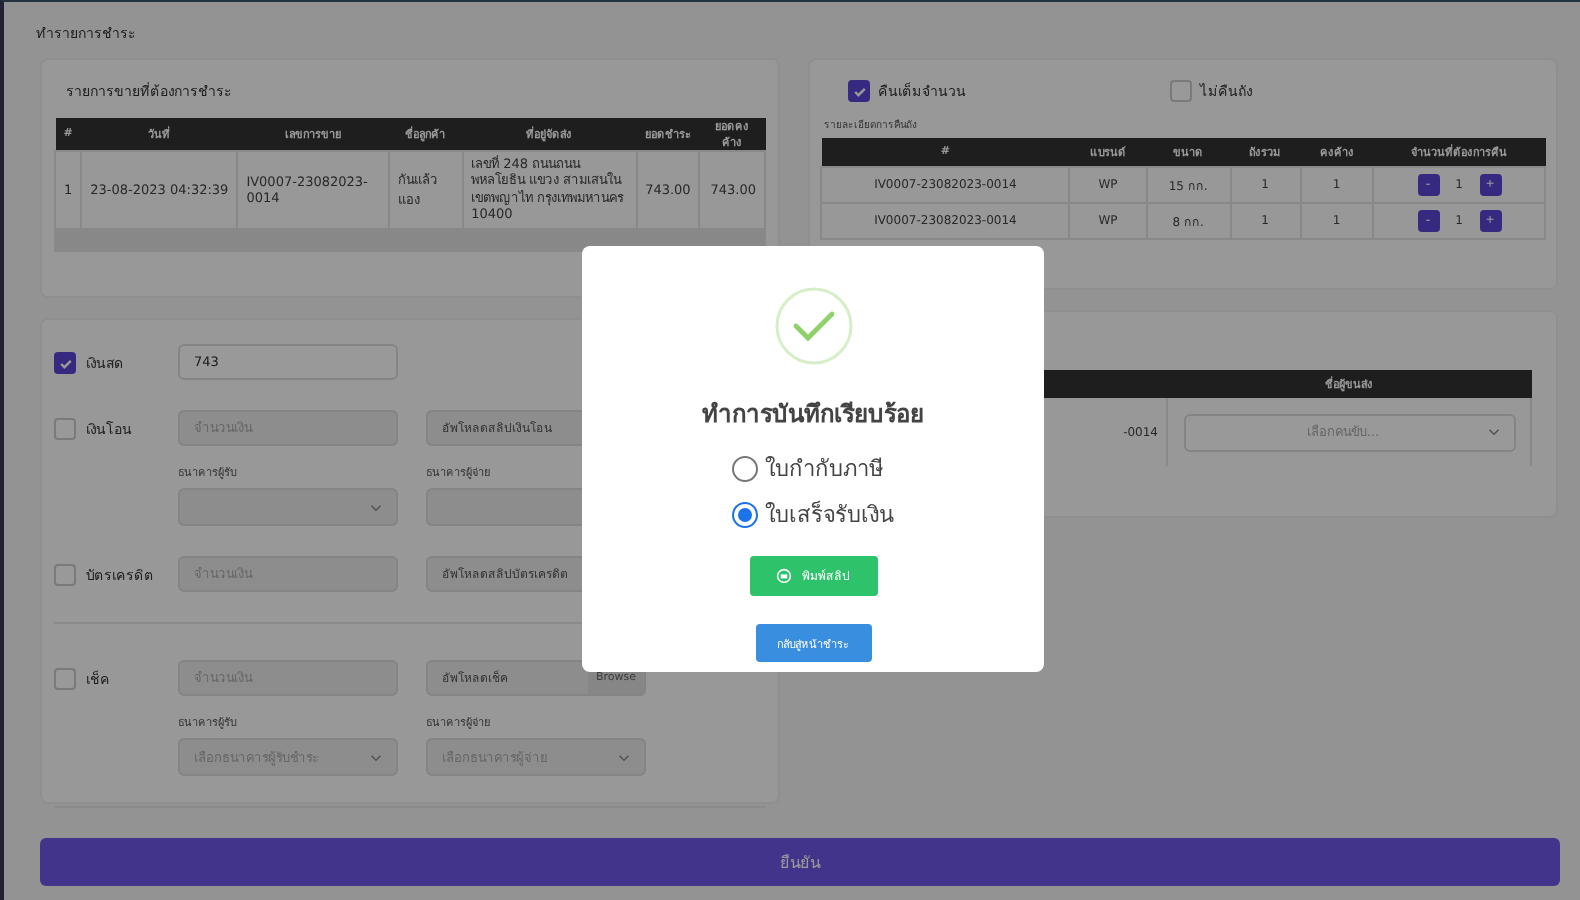  I want to click on success-check-icon, so click(813, 326).